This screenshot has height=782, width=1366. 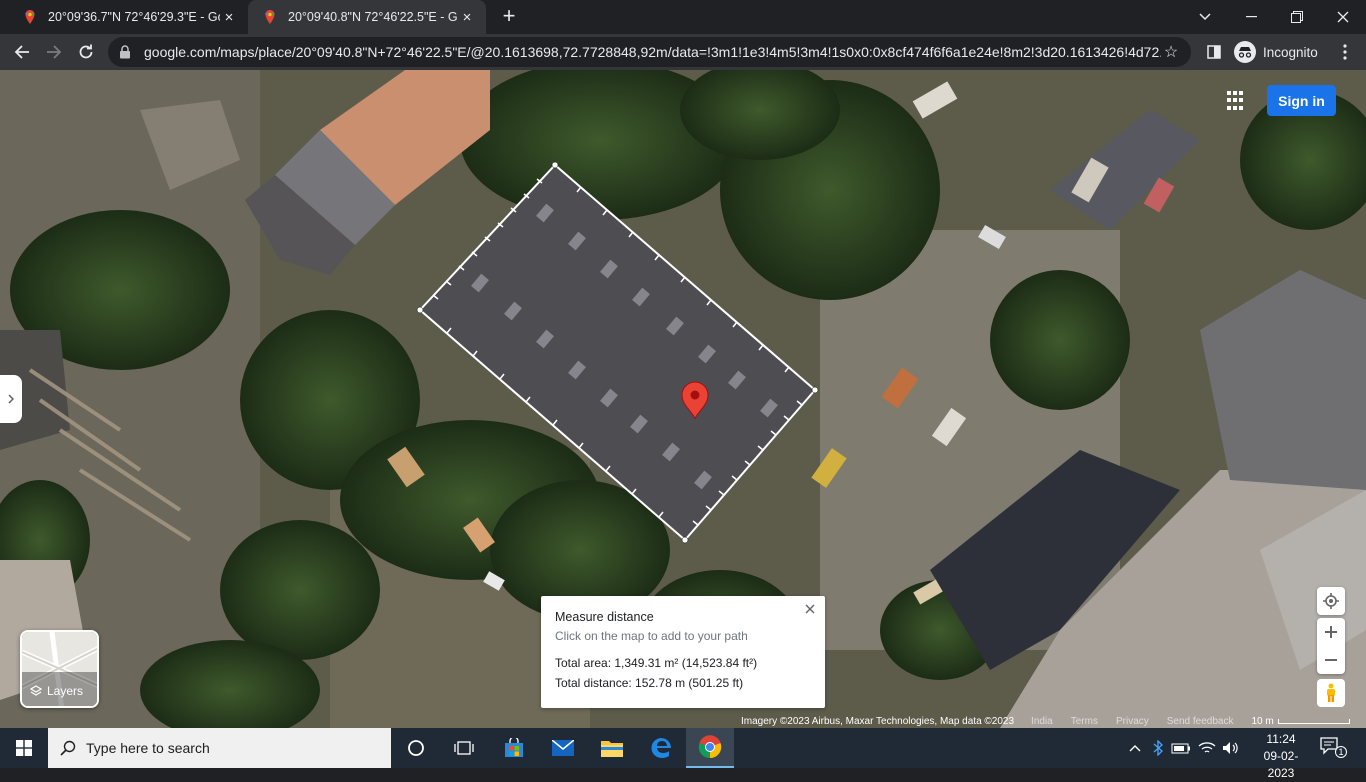 What do you see at coordinates (563, 748) in the screenshot?
I see `mail-icon` at bounding box center [563, 748].